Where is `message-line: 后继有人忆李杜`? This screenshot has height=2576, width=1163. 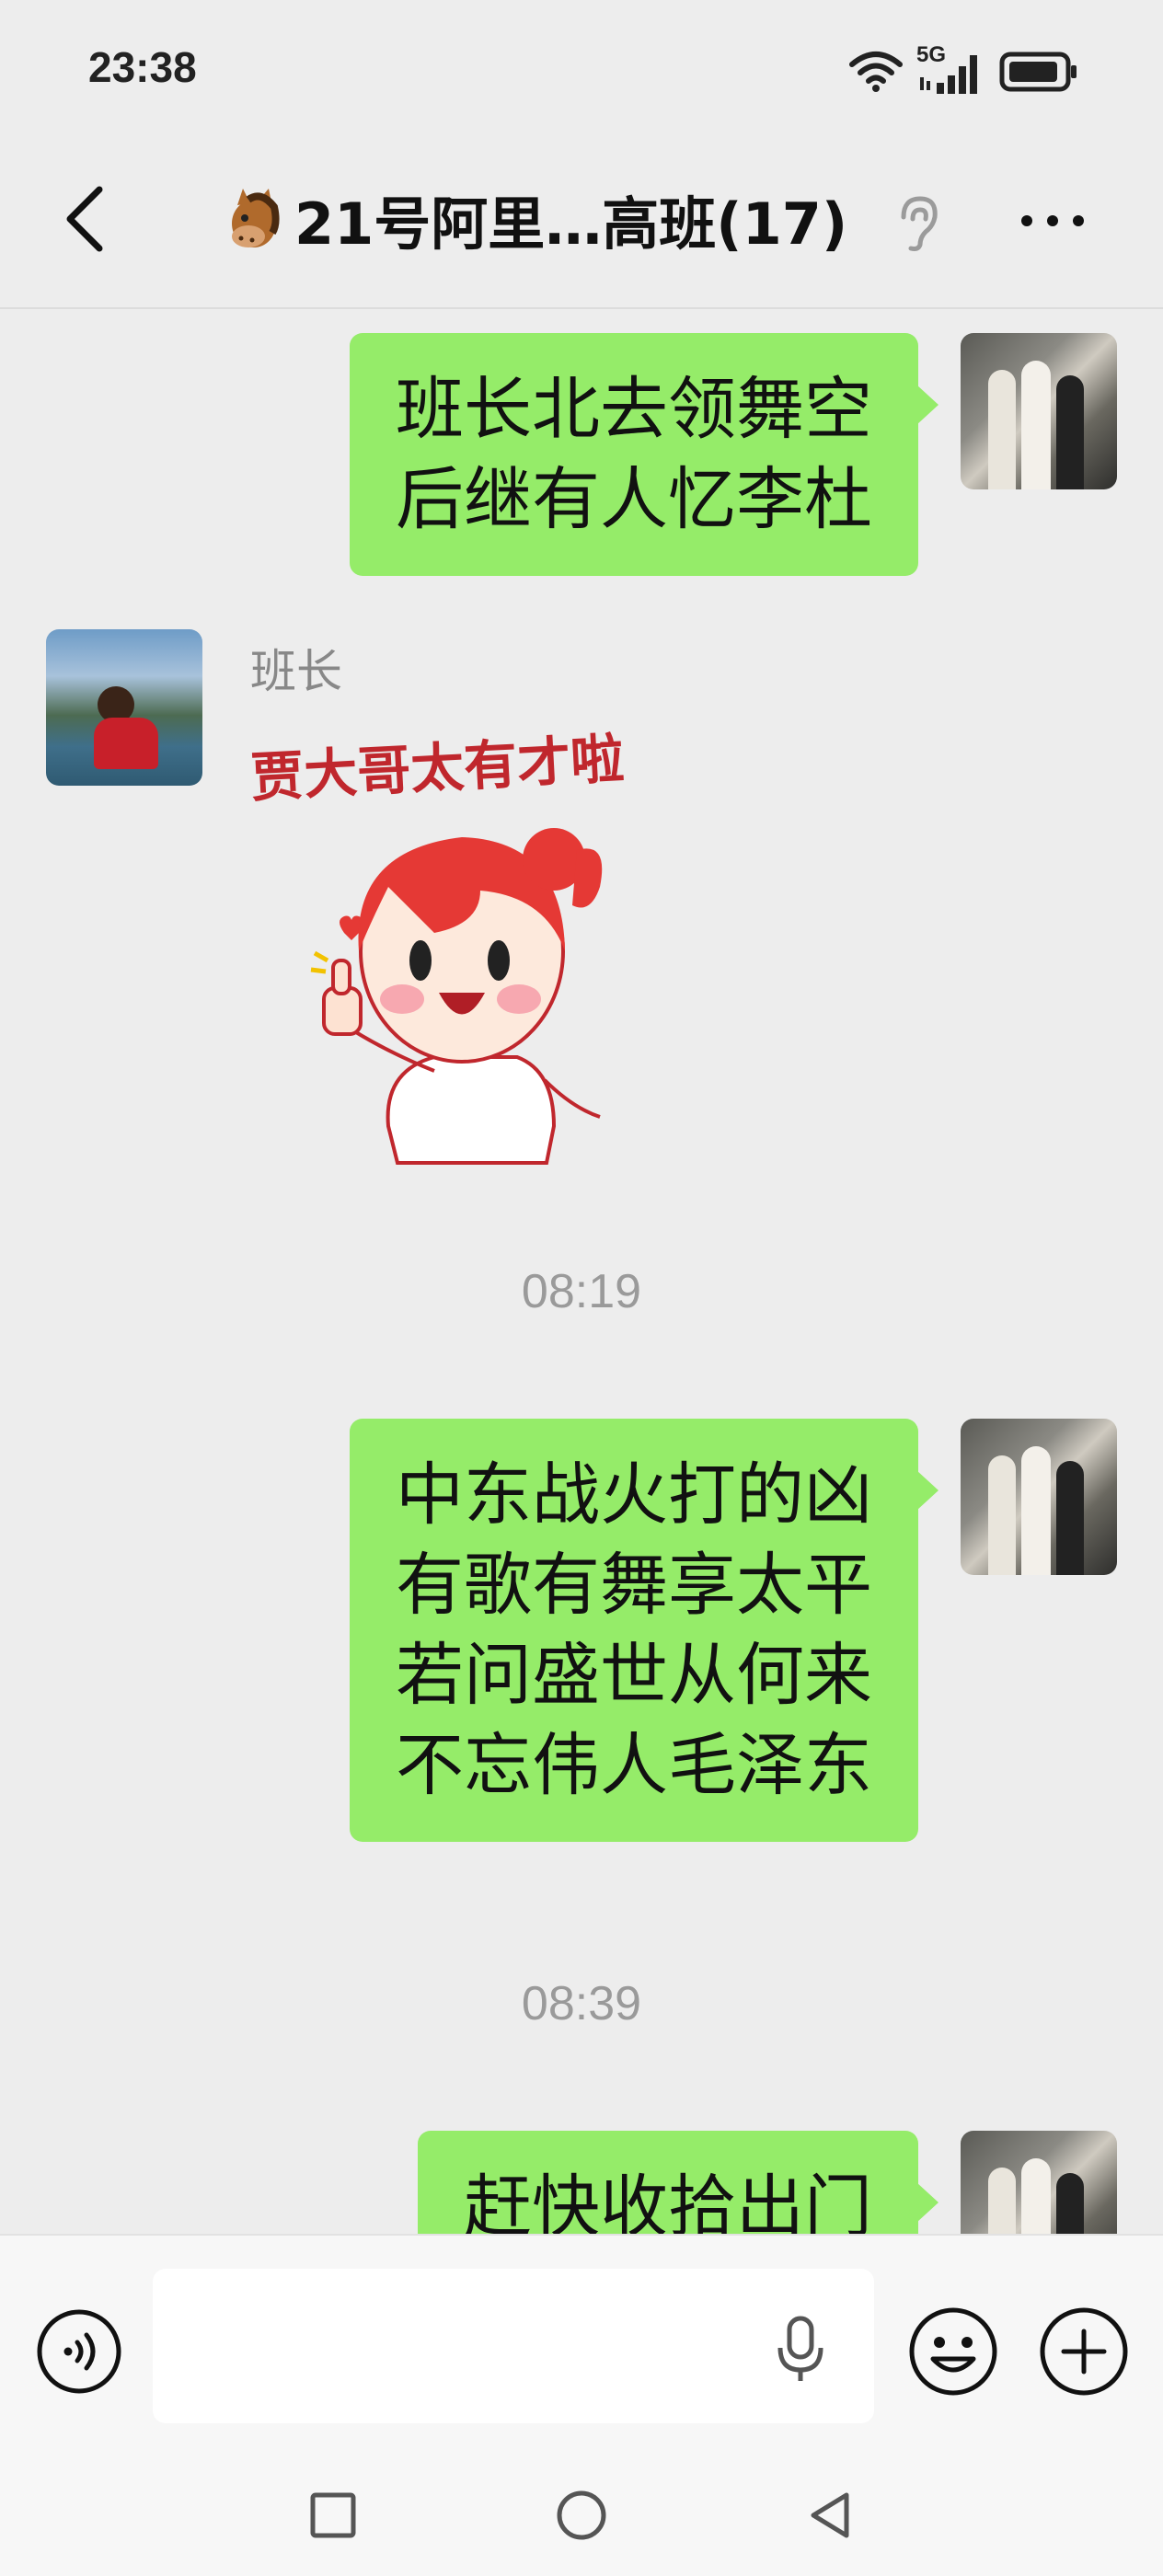 message-line: 后继有人忆李杜 is located at coordinates (634, 499).